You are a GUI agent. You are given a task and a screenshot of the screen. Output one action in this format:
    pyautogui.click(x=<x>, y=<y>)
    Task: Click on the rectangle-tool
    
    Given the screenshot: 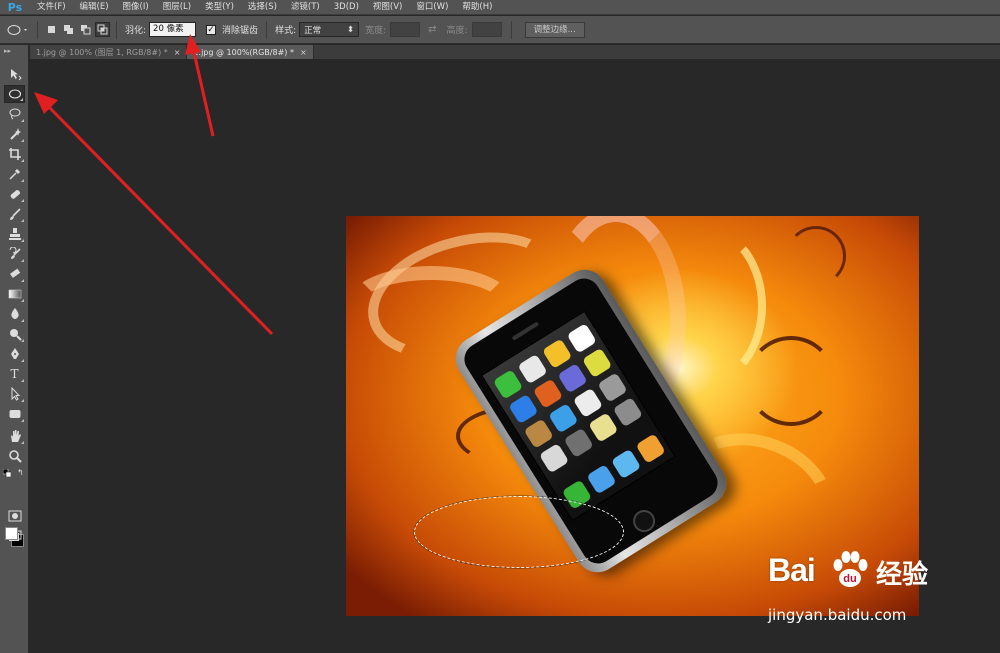 What is the action you would take?
    pyautogui.click(x=14, y=414)
    